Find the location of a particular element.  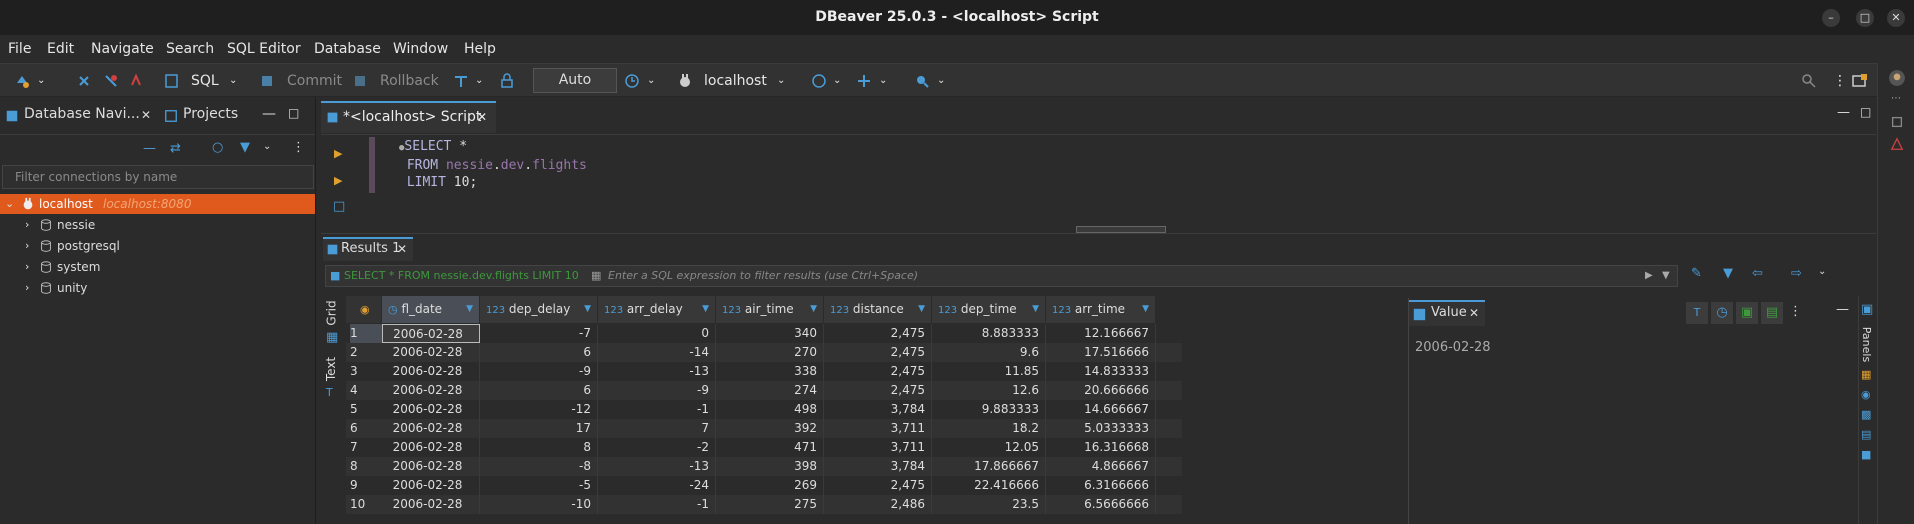

row-number: 1 is located at coordinates (367, 333).